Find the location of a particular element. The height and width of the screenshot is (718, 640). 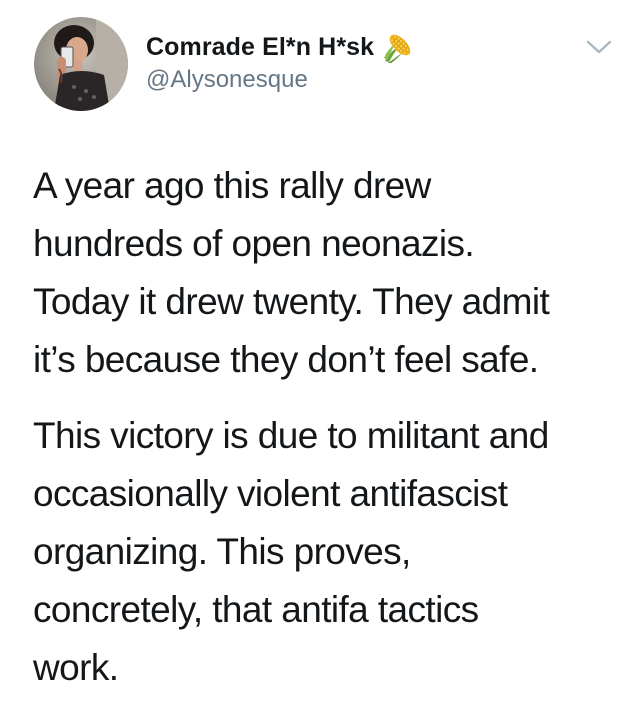

display-name: Comrade El*n H*sk is located at coordinates (260, 47).